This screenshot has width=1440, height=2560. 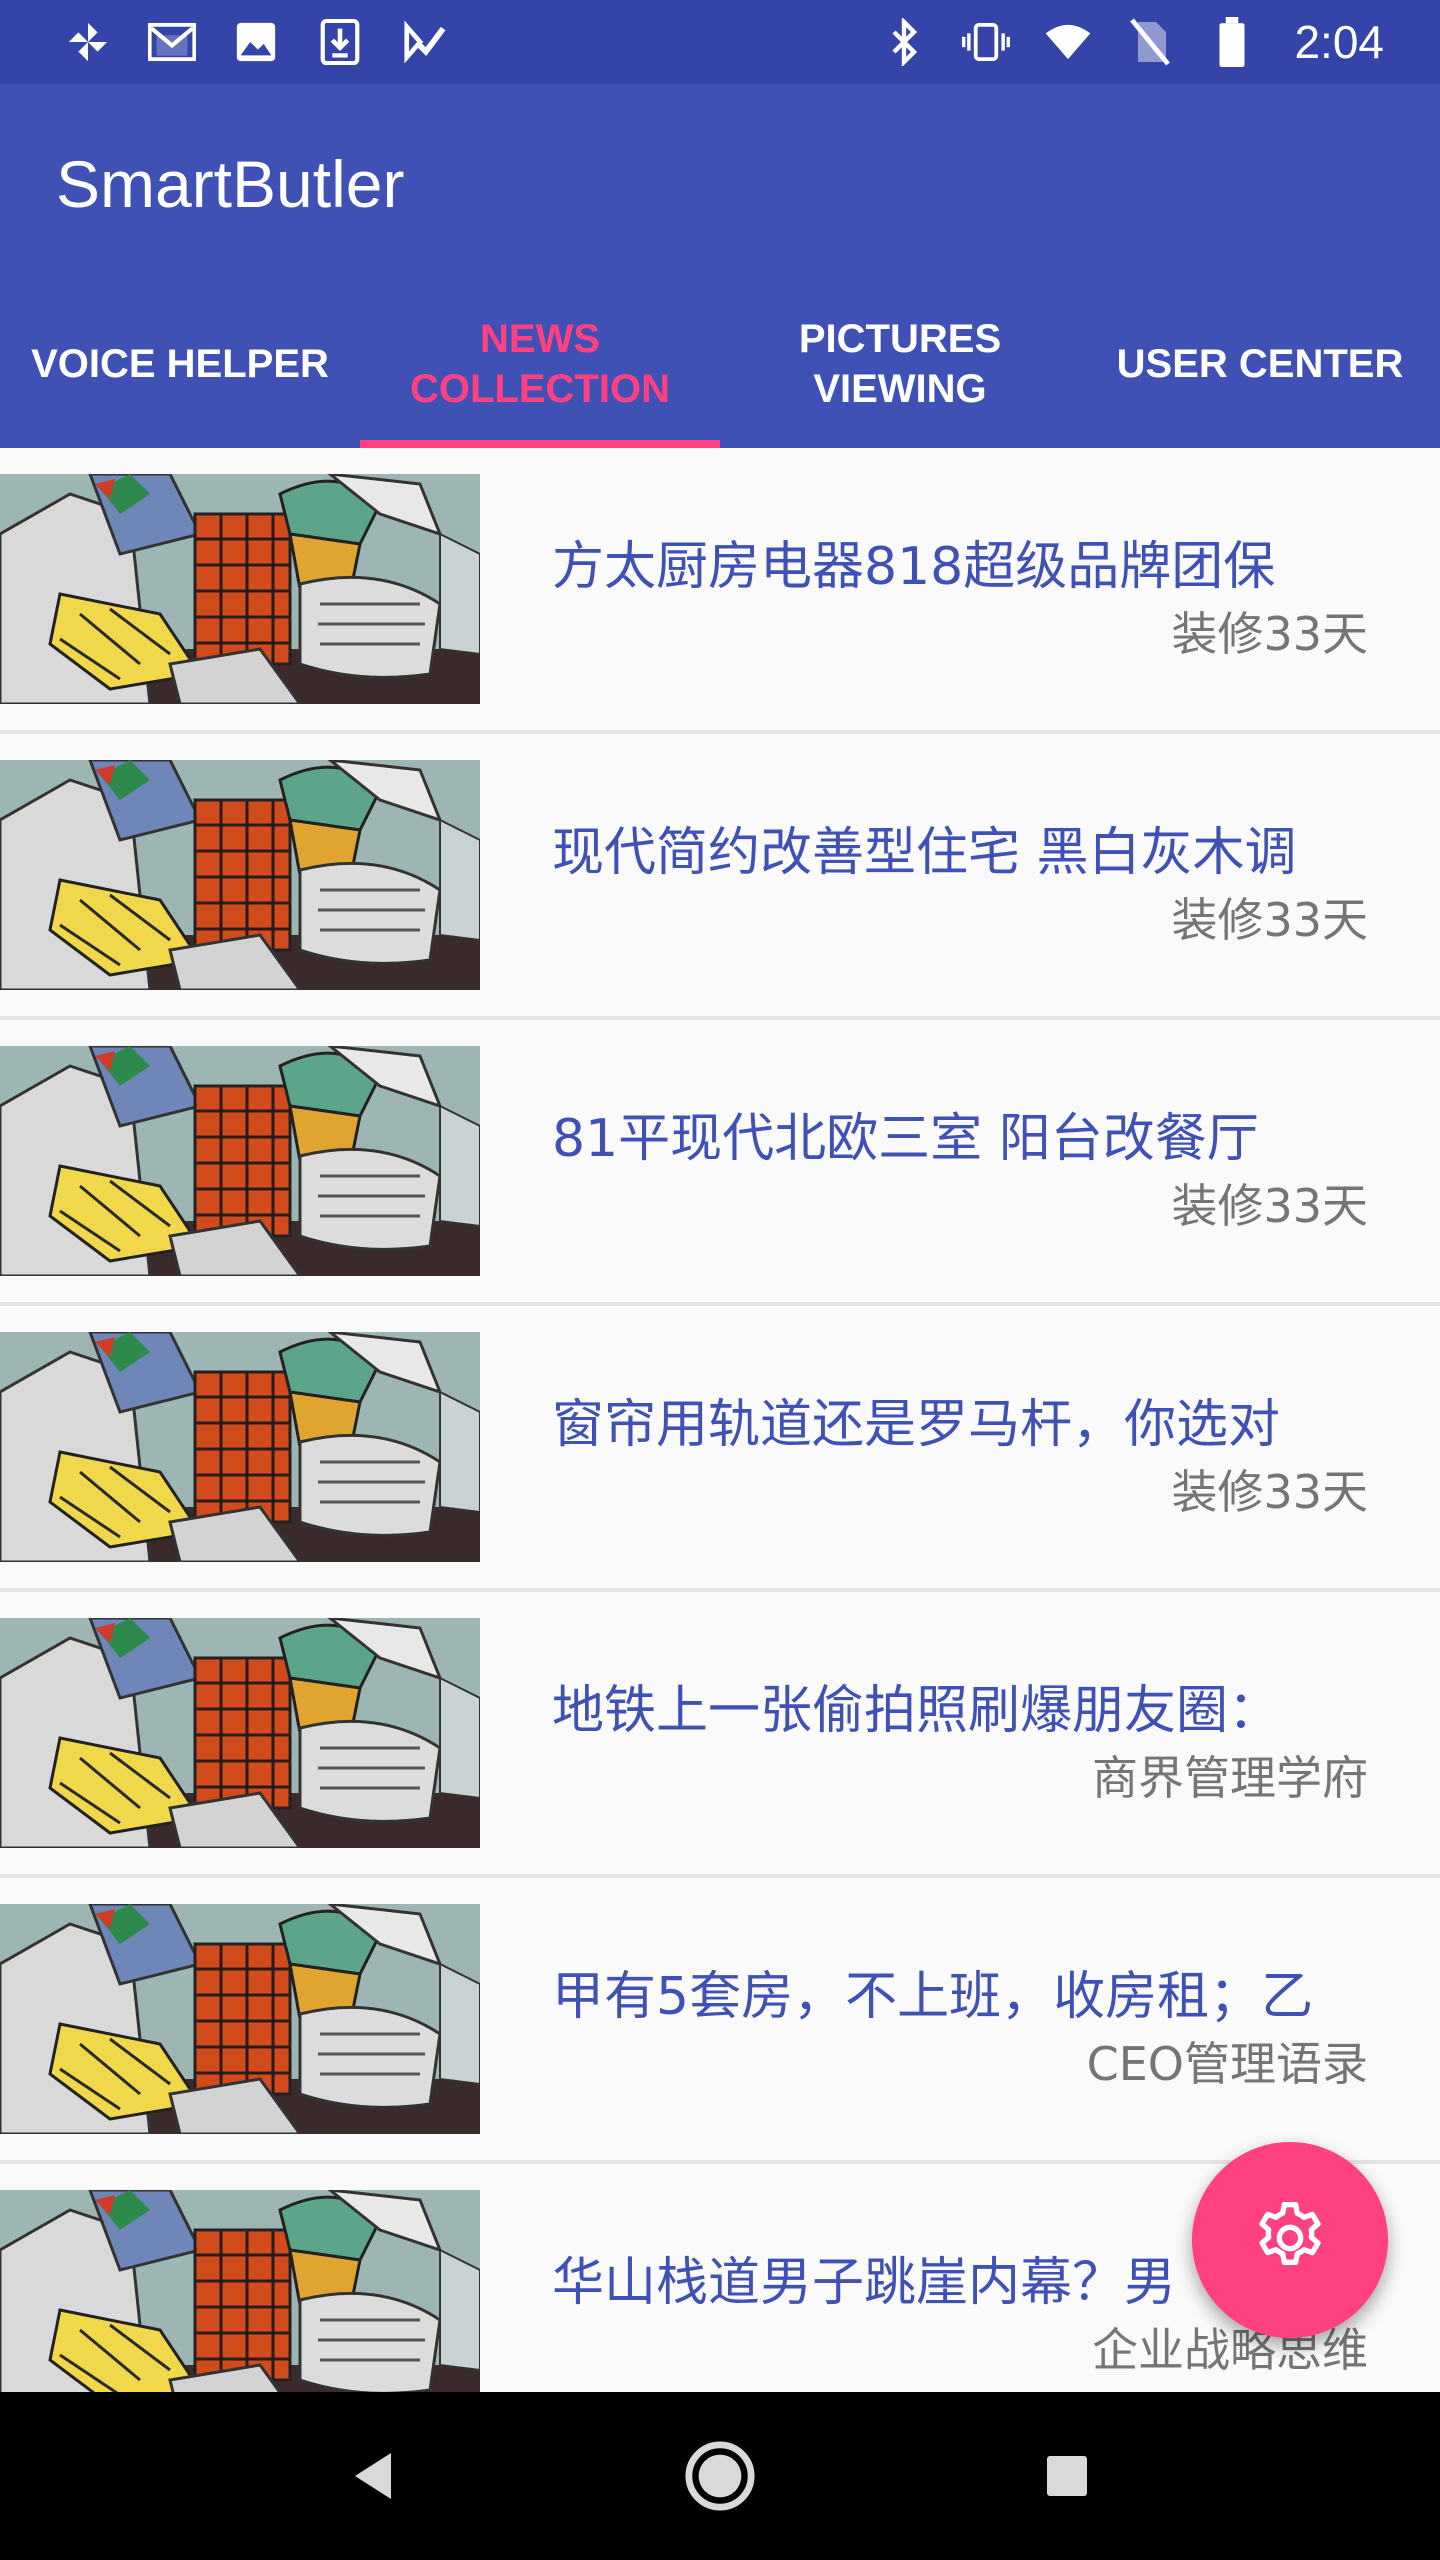 I want to click on tab-user-center: USER CENTER, so click(x=1260, y=364).